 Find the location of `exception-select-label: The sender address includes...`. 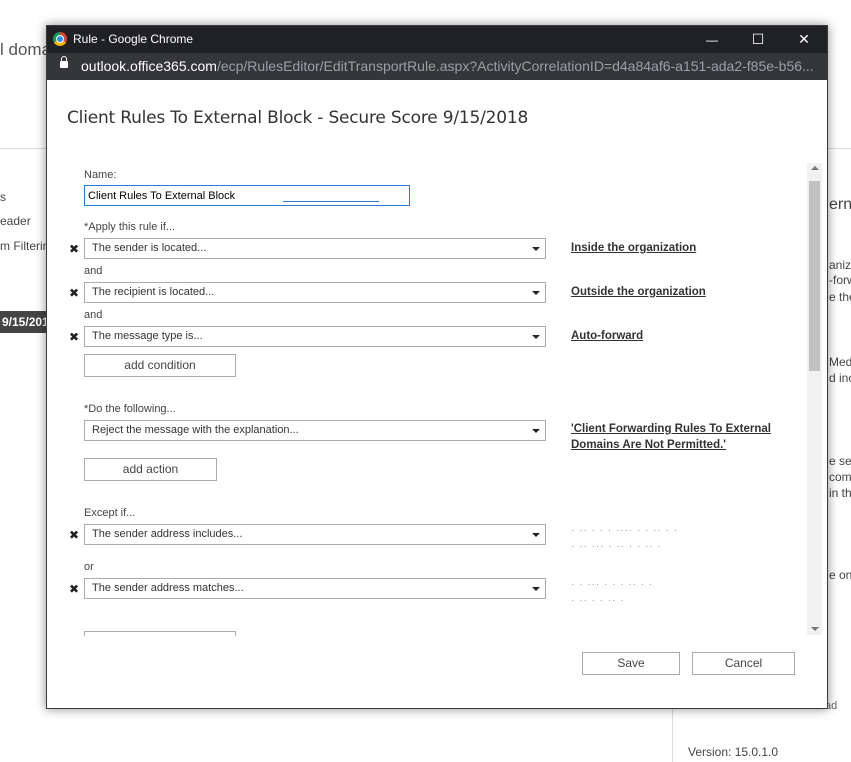

exception-select-label: The sender address includes... is located at coordinates (167, 534).